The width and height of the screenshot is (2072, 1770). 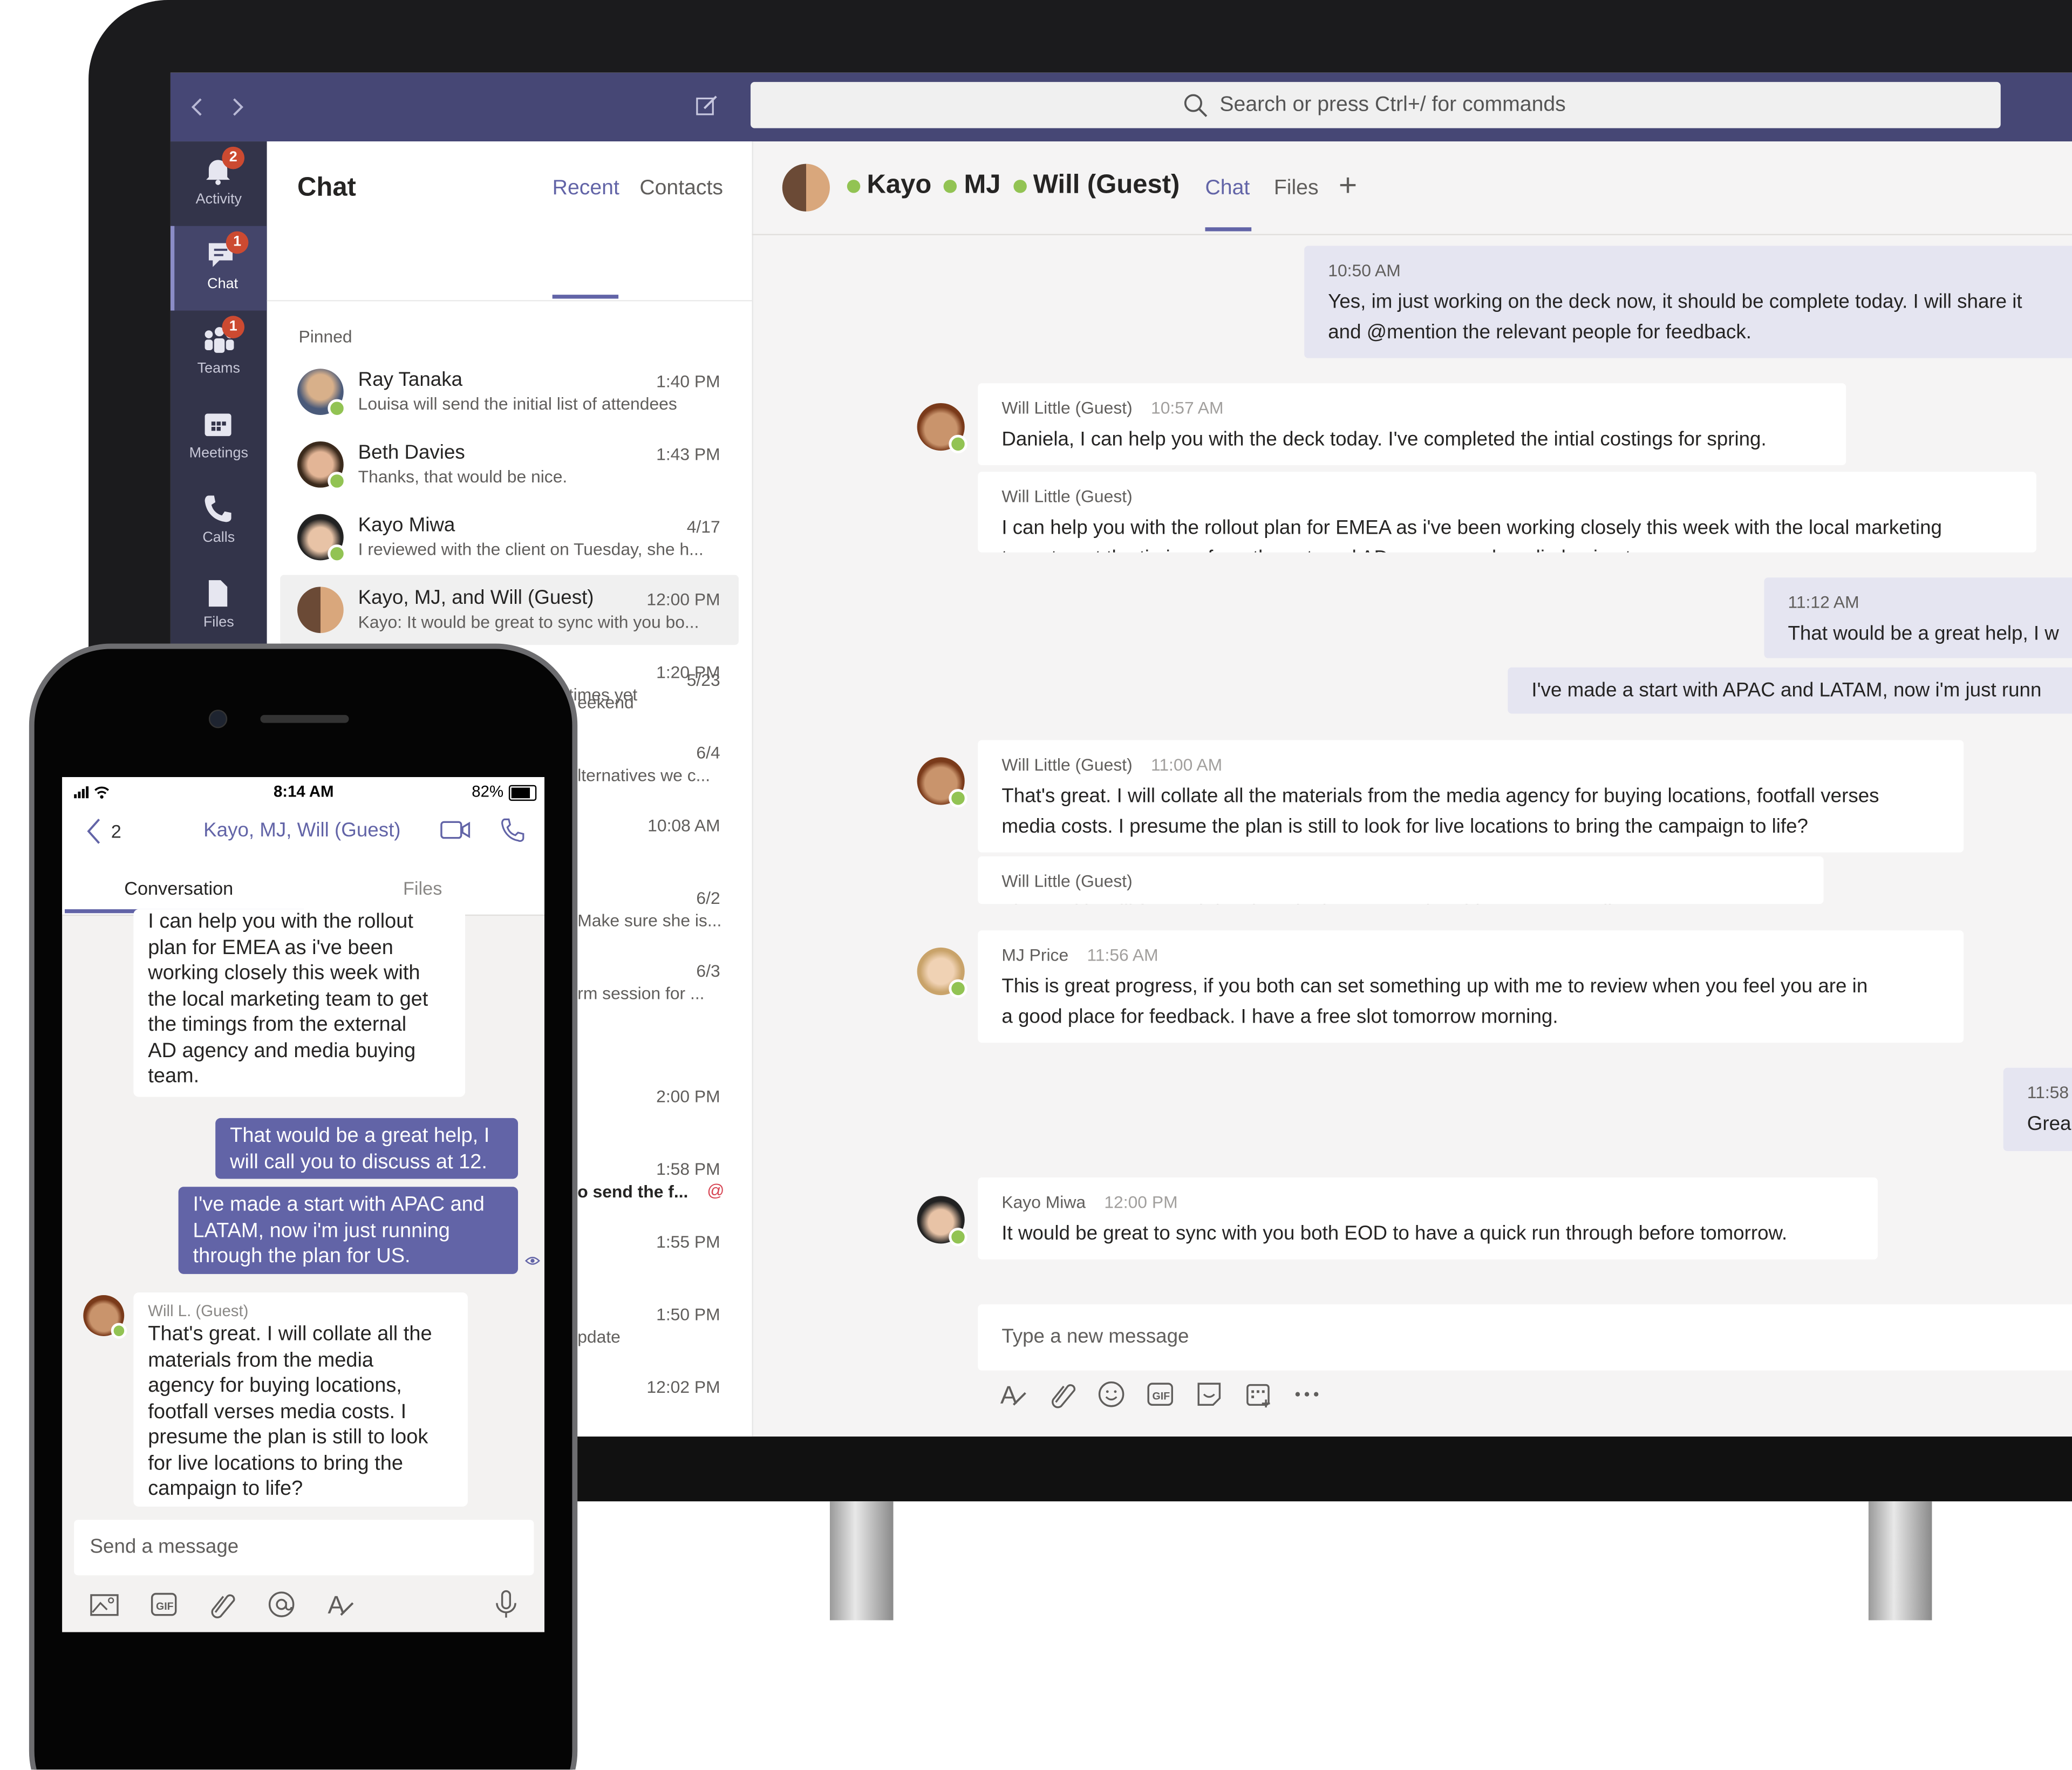 I want to click on battery-level: 82%, so click(x=488, y=791).